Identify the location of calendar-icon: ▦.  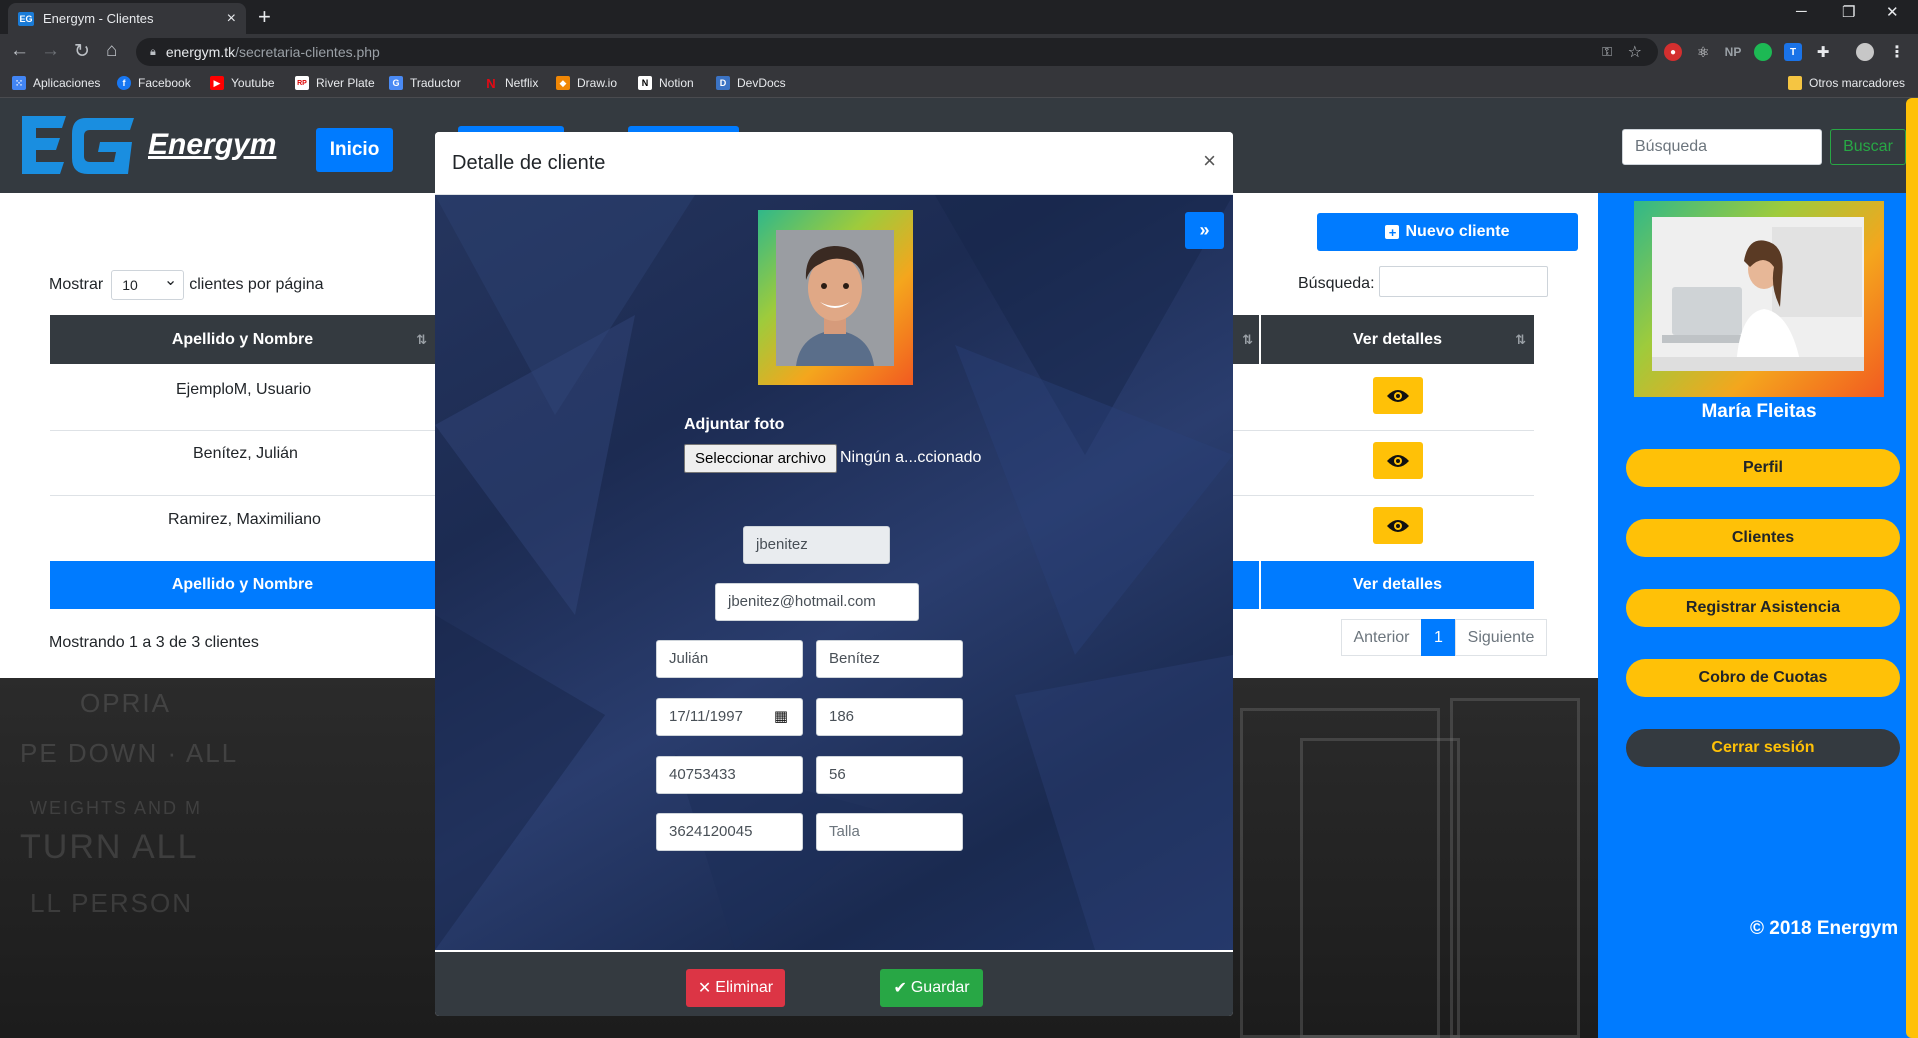
(781, 717).